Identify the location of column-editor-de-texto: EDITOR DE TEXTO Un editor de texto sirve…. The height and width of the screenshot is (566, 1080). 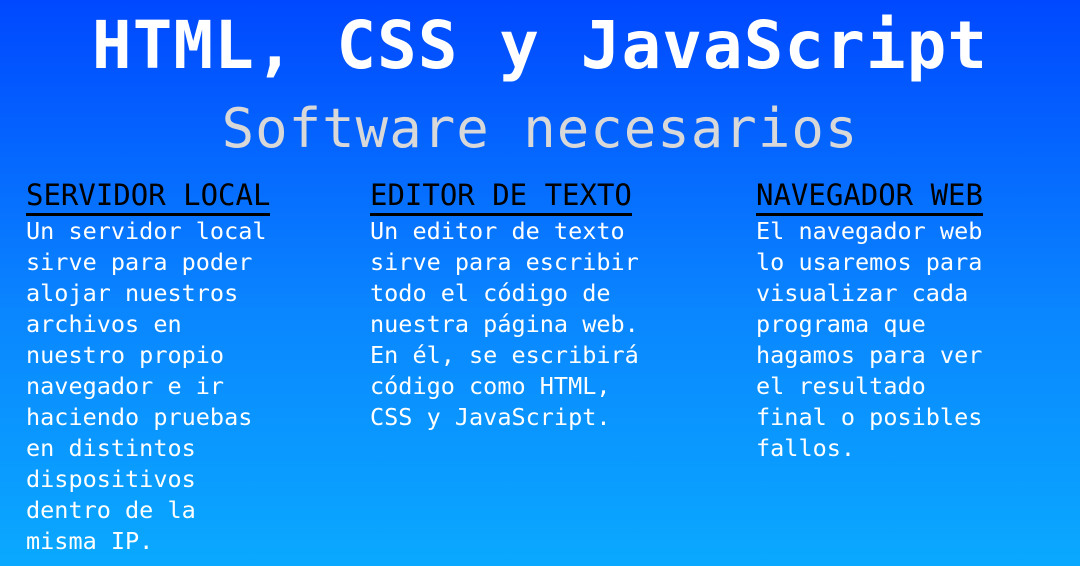
(540, 305).